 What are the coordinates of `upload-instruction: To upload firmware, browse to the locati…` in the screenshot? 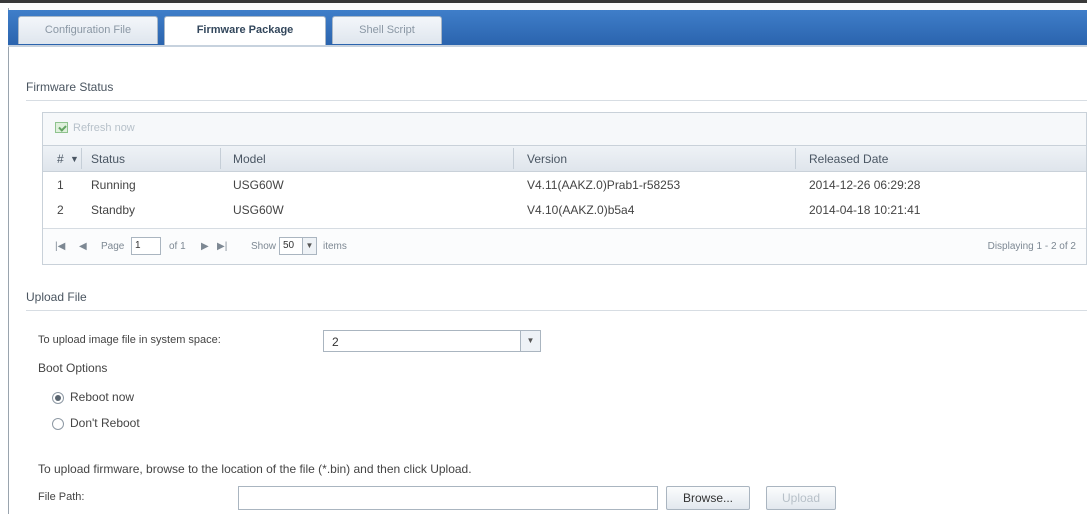 It's located at (255, 469).